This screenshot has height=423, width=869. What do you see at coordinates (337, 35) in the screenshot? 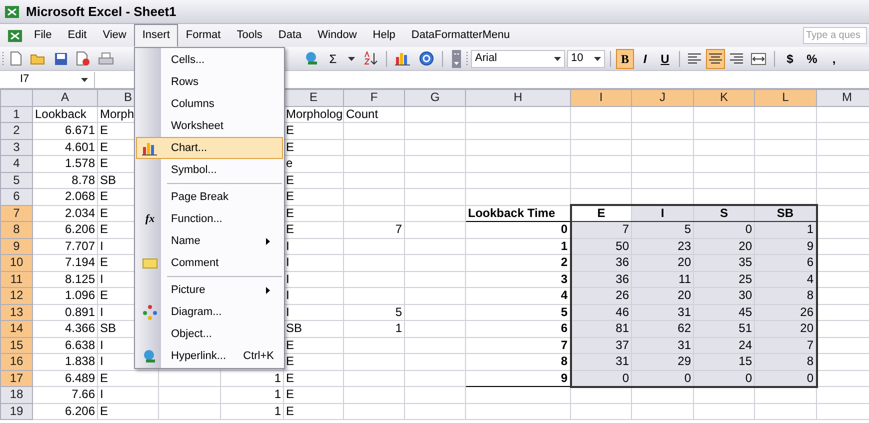
I see `menu-item: Window` at bounding box center [337, 35].